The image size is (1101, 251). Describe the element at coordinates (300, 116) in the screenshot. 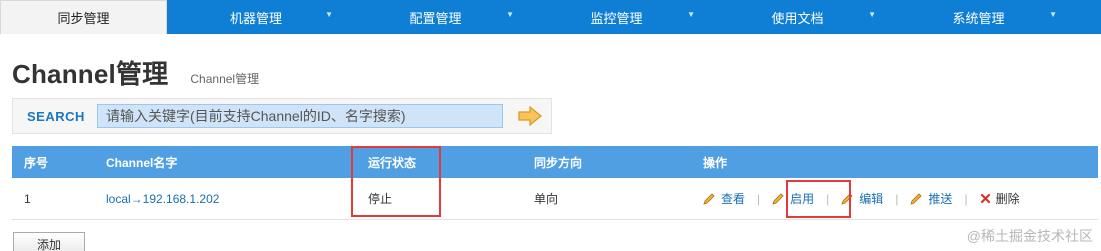

I see `search-input` at that location.